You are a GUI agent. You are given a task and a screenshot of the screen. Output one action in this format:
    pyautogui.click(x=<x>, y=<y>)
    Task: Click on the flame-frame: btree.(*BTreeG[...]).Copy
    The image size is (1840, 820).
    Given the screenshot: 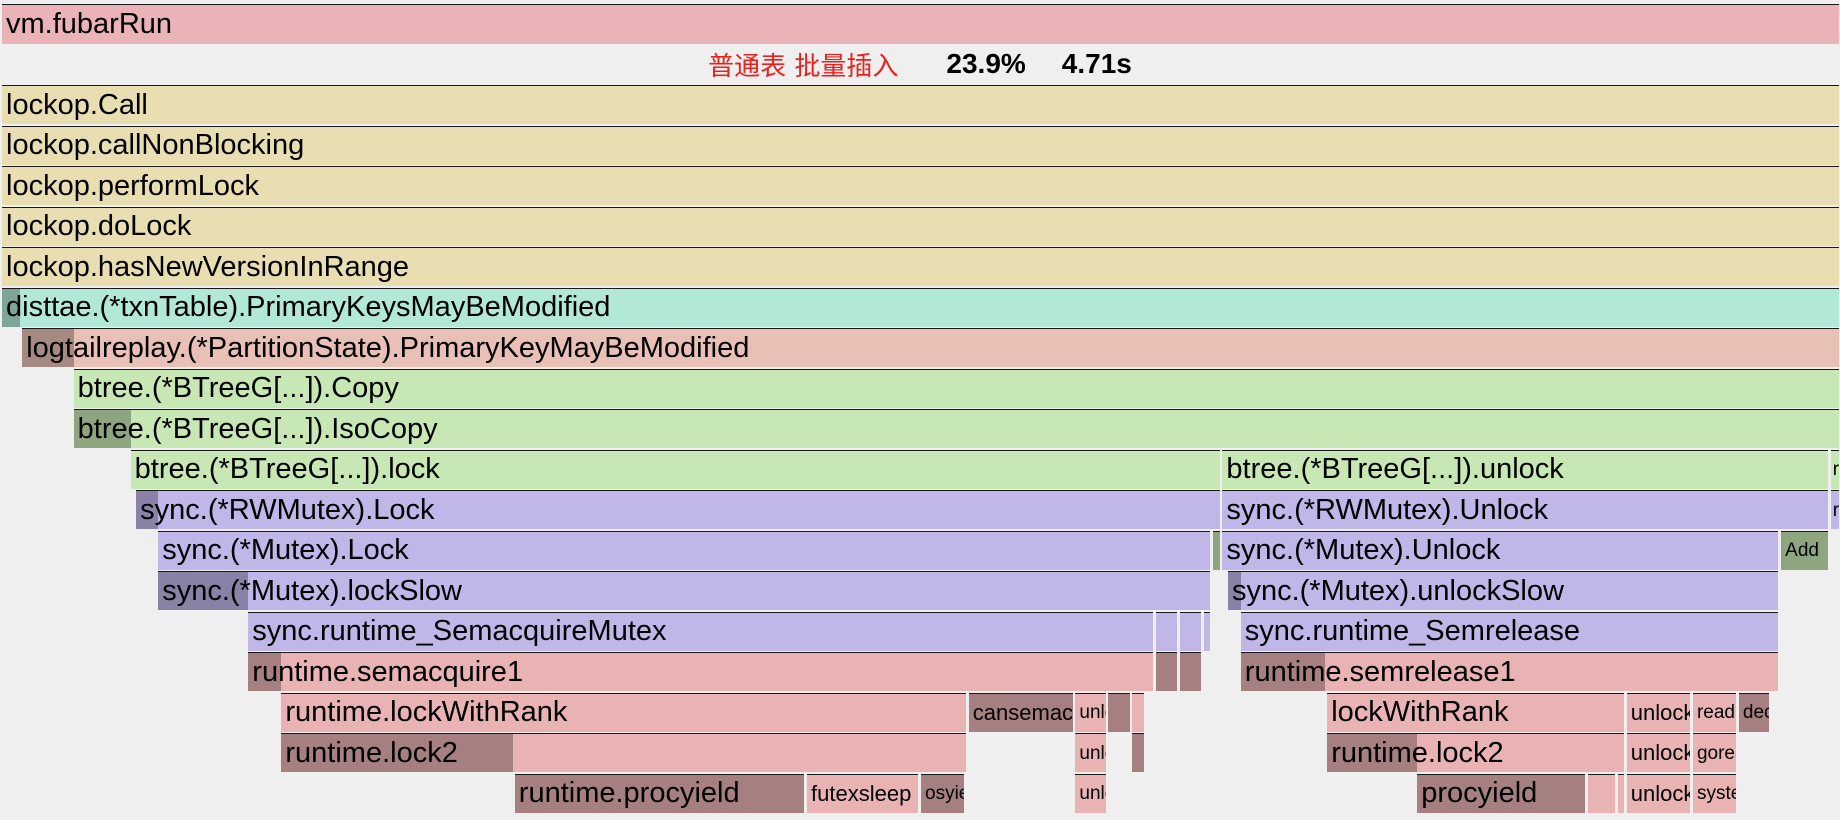 What is the action you would take?
    pyautogui.click(x=956, y=388)
    